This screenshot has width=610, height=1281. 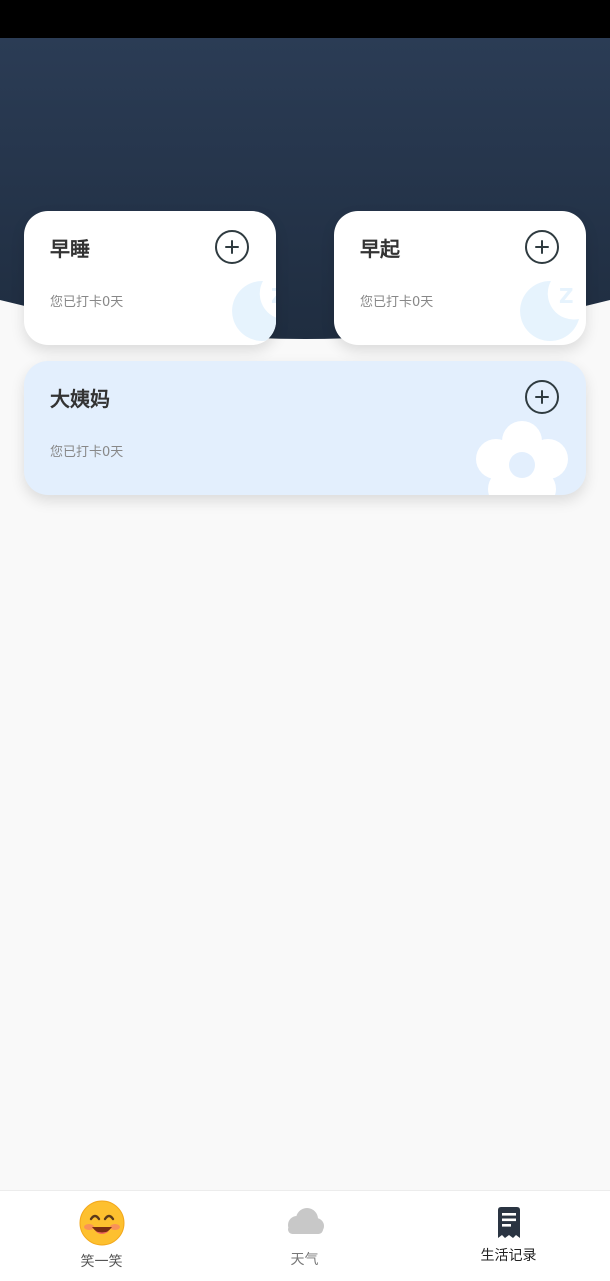 I want to click on tab-life-record: 生活记录, so click(x=508, y=1236).